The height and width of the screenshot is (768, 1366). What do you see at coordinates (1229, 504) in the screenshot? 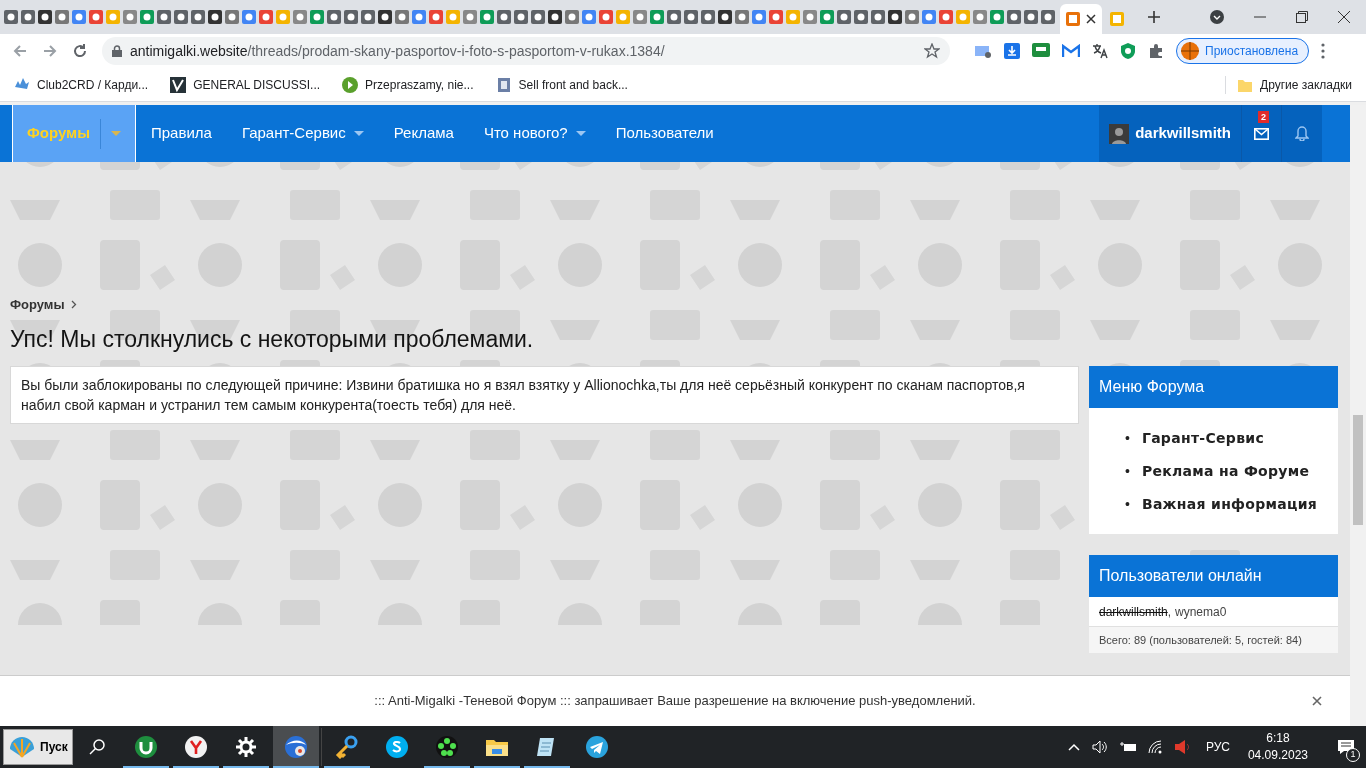
I see `sidebar-link: Важная информация` at bounding box center [1229, 504].